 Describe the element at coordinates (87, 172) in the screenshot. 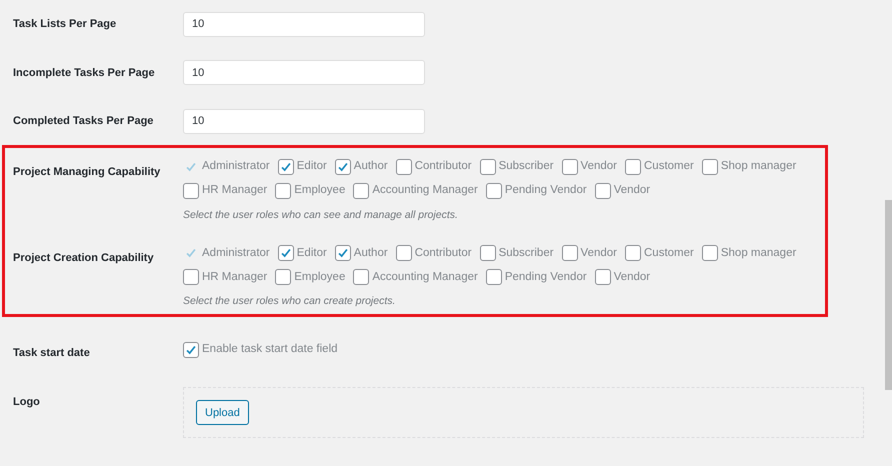

I see `setting-label: Project Managing Capability` at that location.